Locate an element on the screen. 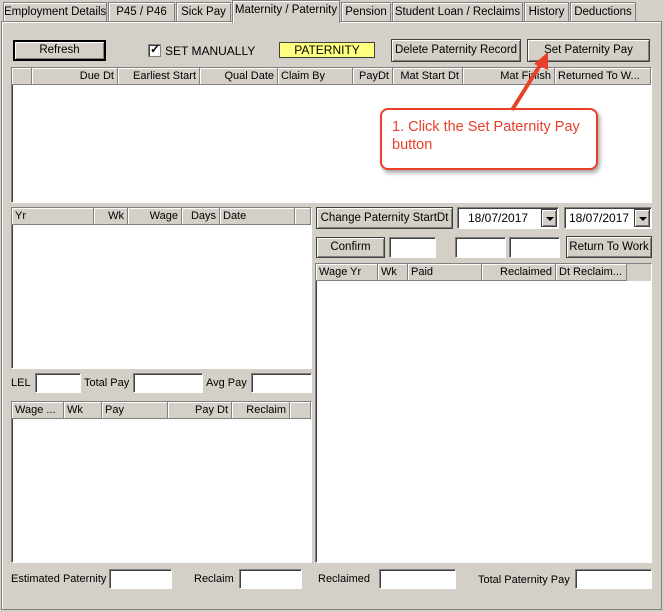 The image size is (664, 612). avg-pay-field is located at coordinates (281, 383).